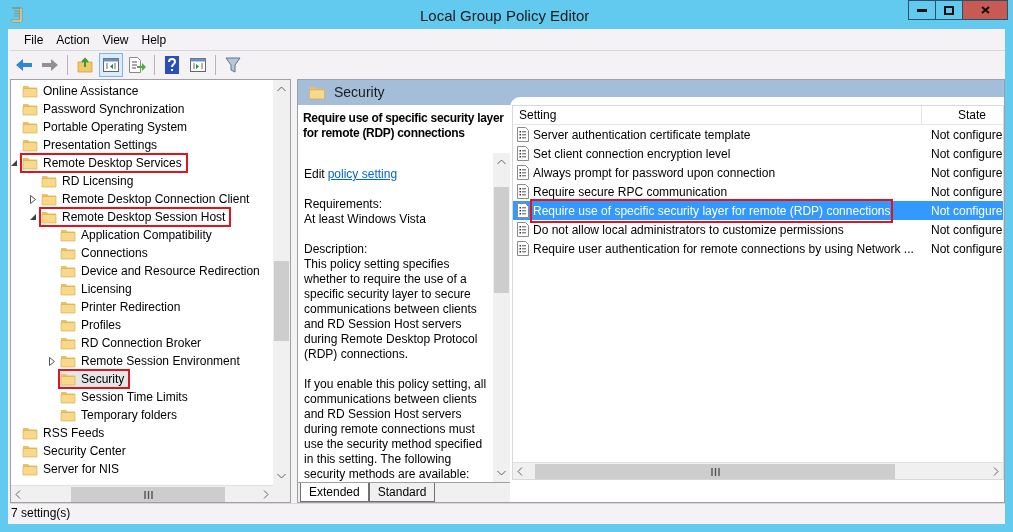  What do you see at coordinates (41, 513) in the screenshot?
I see `status-text: 7 setting(s)` at bounding box center [41, 513].